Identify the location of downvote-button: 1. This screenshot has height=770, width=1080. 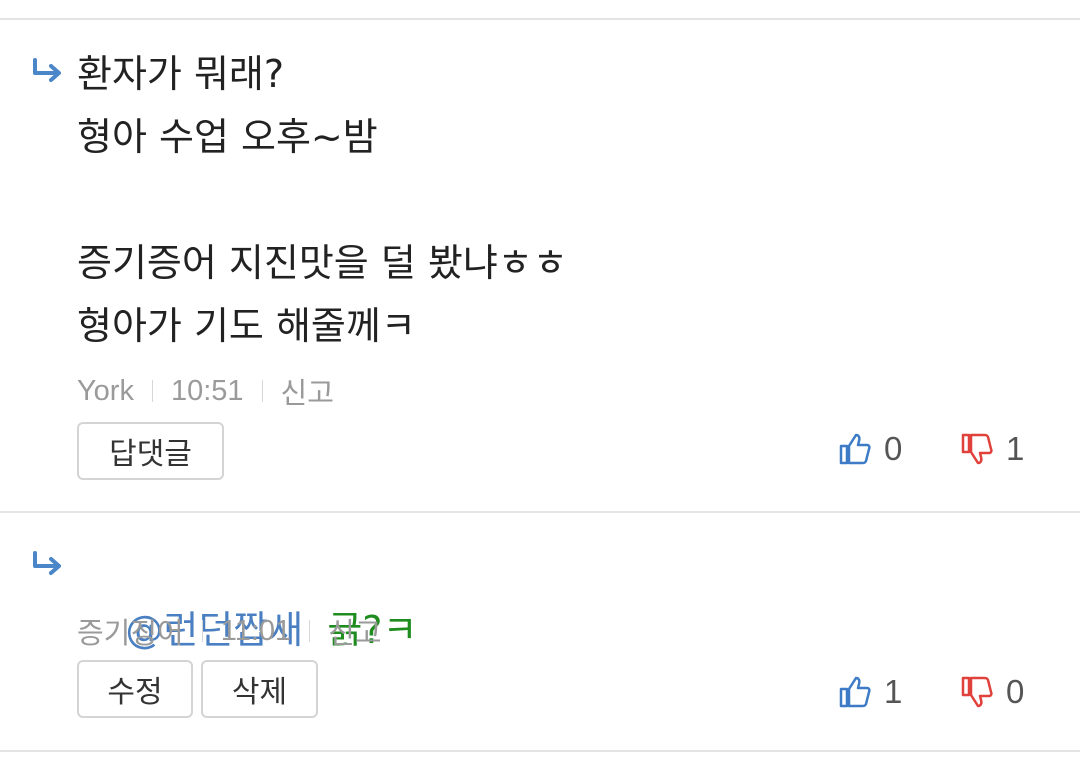
(992, 449).